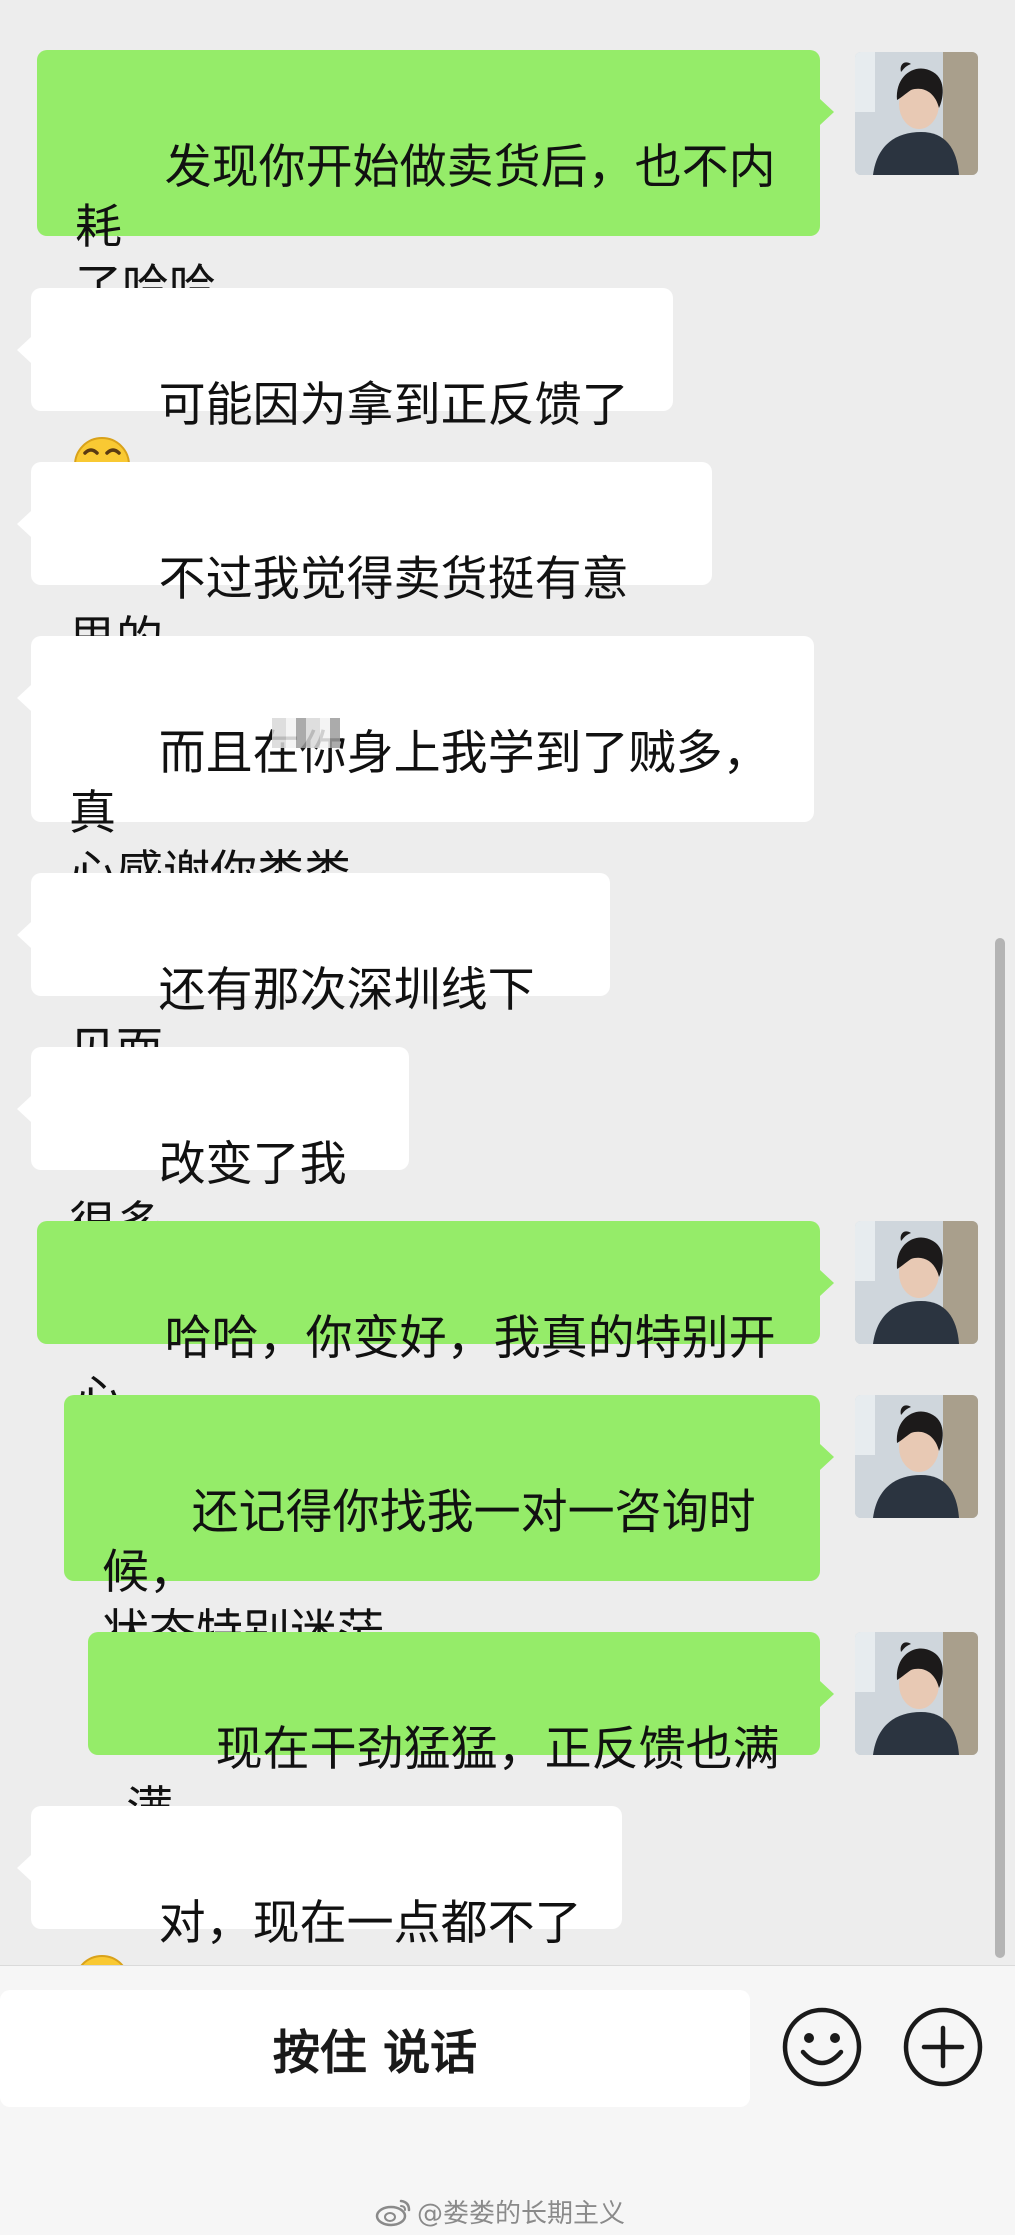  What do you see at coordinates (822, 2047) in the screenshot?
I see `smiley-face-icon` at bounding box center [822, 2047].